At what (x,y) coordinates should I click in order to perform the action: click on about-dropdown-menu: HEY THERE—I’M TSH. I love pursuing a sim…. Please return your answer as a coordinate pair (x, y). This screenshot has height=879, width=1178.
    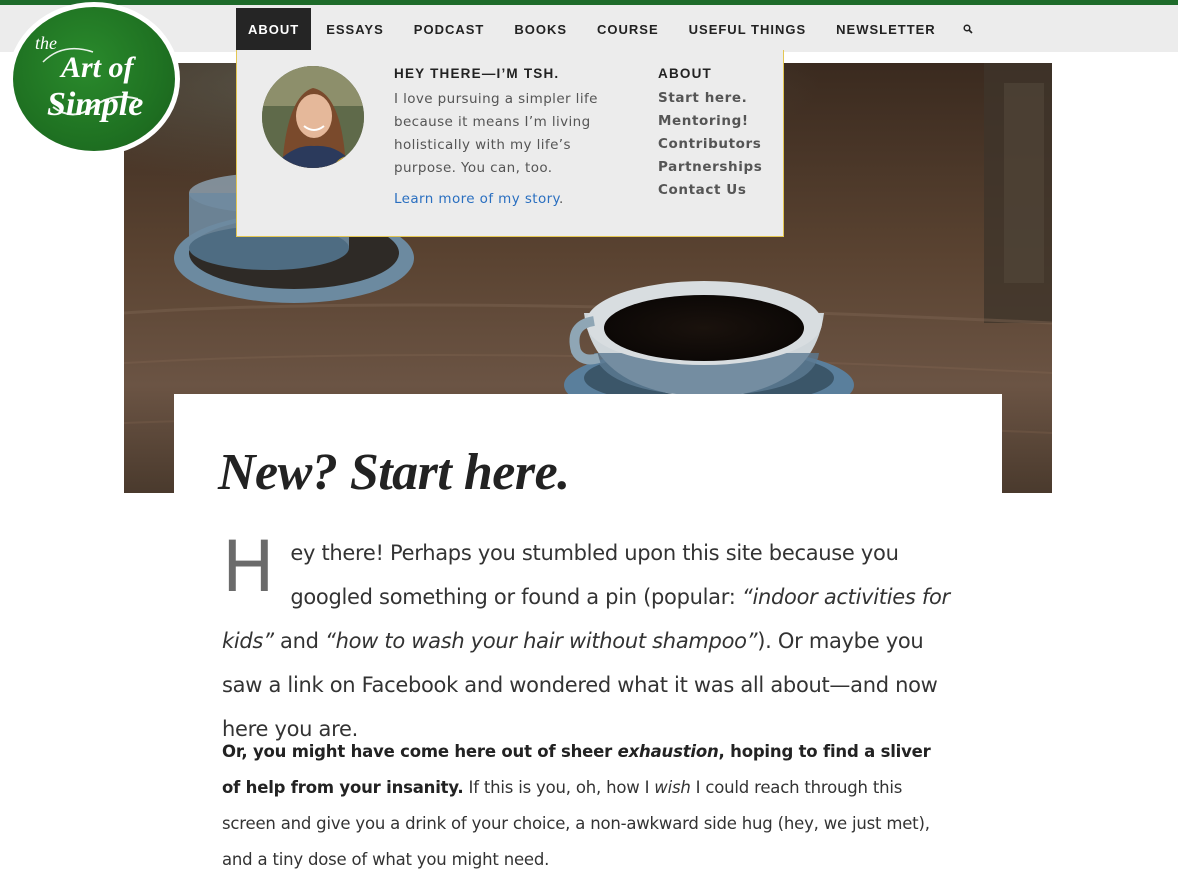
    Looking at the image, I should click on (510, 143).